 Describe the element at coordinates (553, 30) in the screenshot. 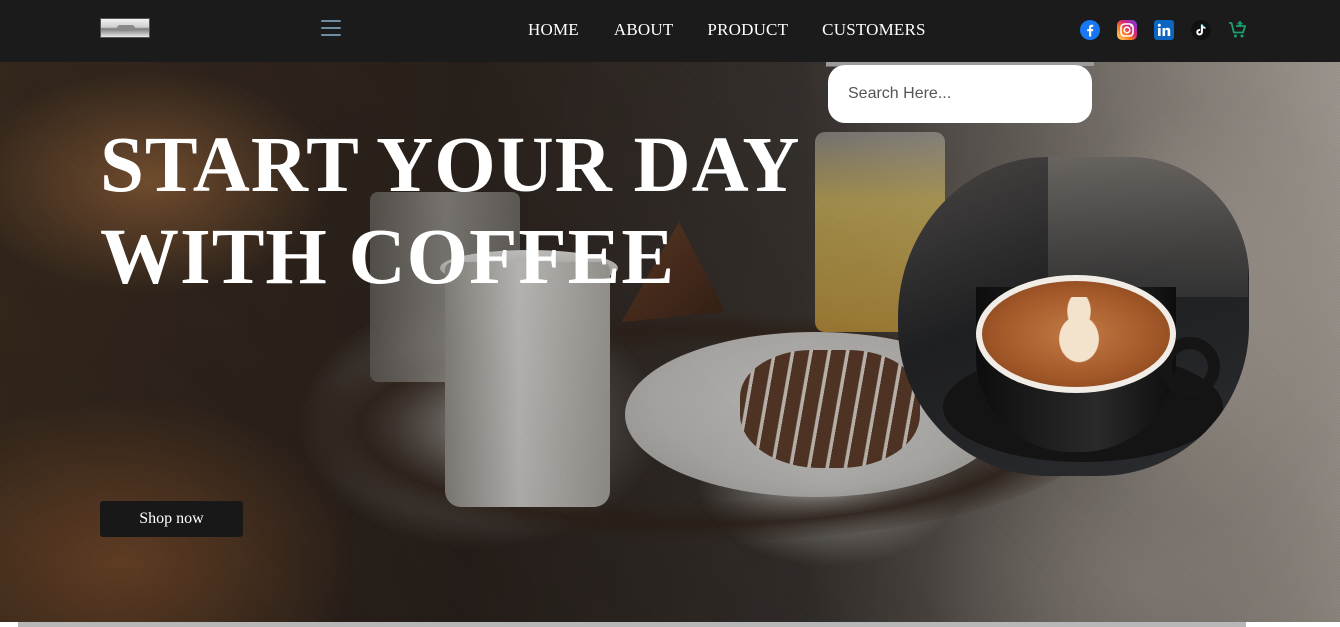

I see `nav-home-link: HOME` at that location.